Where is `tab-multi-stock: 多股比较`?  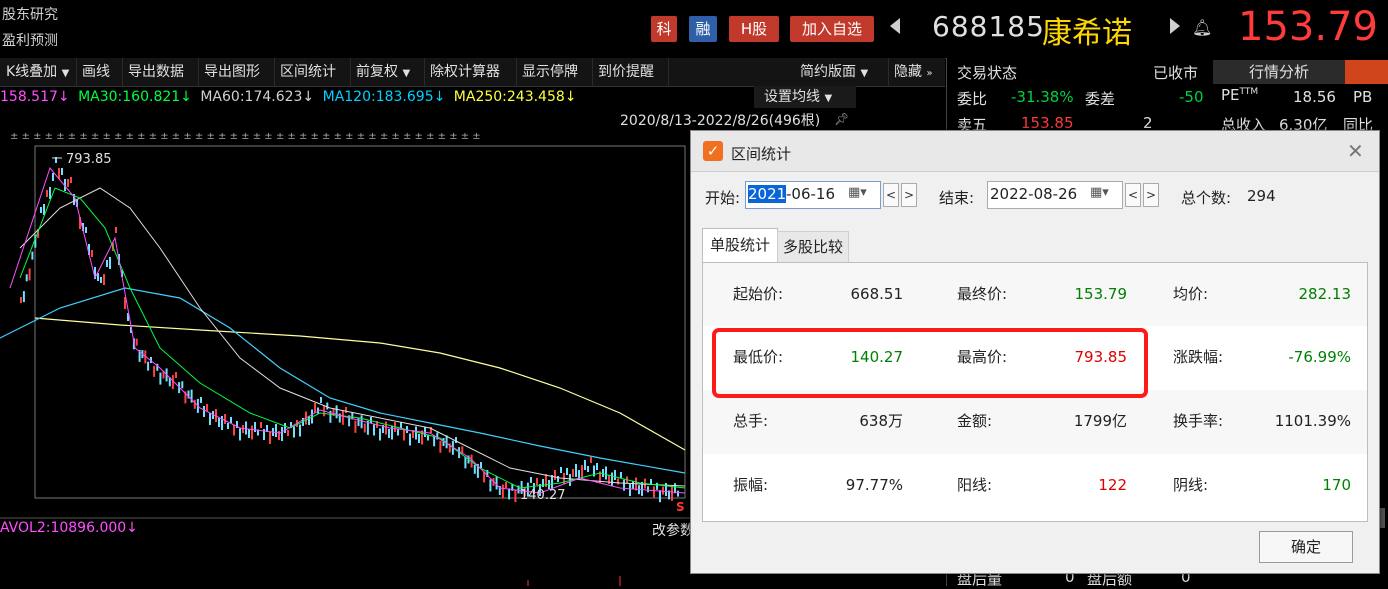 tab-multi-stock: 多股比较 is located at coordinates (813, 246).